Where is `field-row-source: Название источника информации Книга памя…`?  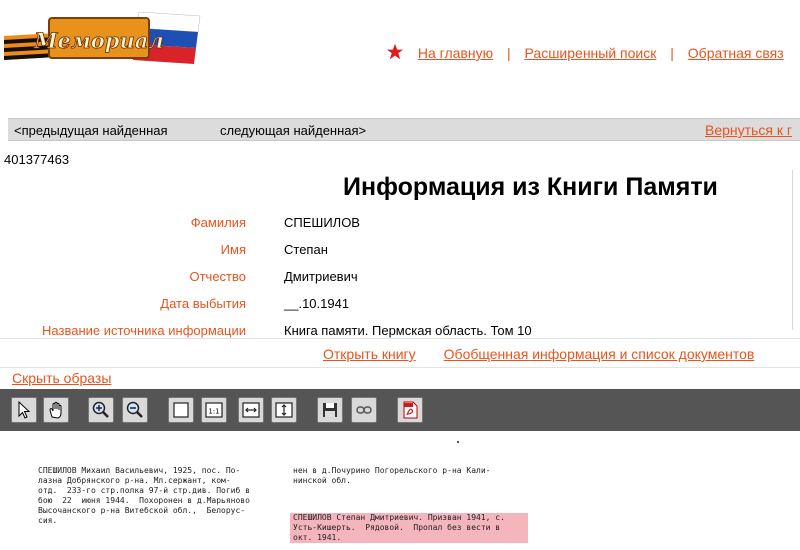 field-row-source: Название источника информации Книга памя… is located at coordinates (396, 331).